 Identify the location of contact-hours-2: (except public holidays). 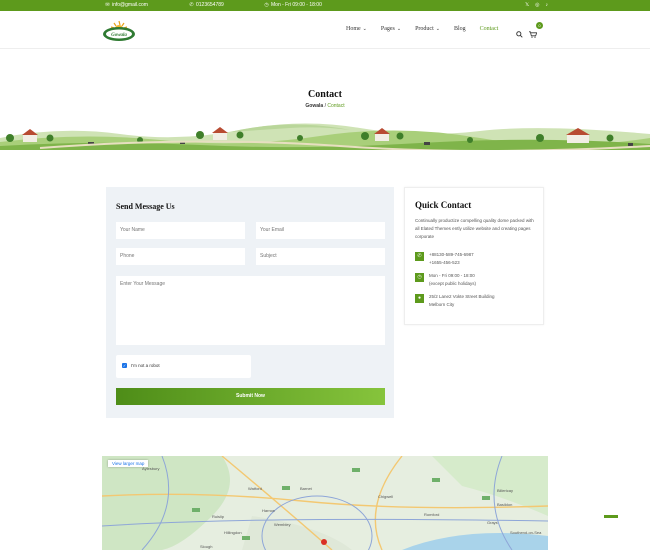
(453, 283).